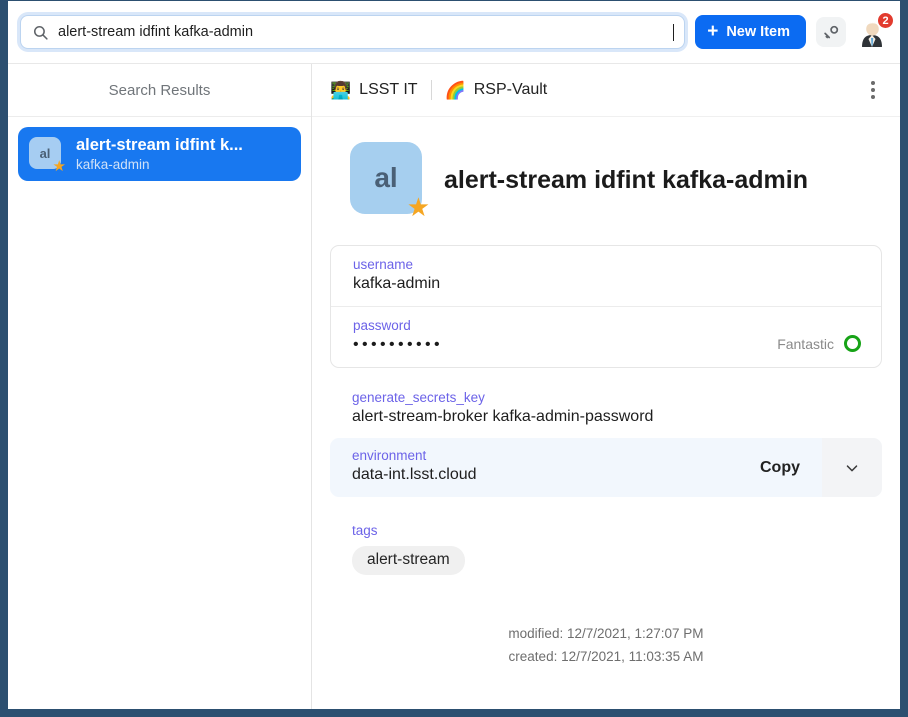 This screenshot has height=717, width=908. I want to click on environment-expand-button, so click(852, 467).